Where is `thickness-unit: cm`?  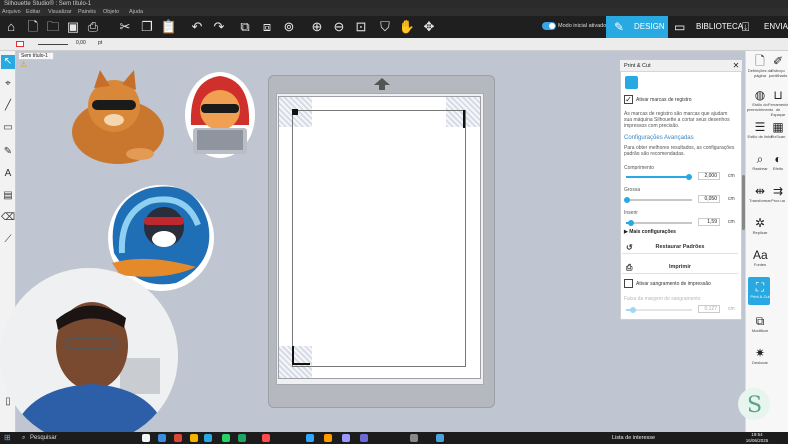 thickness-unit: cm is located at coordinates (731, 199).